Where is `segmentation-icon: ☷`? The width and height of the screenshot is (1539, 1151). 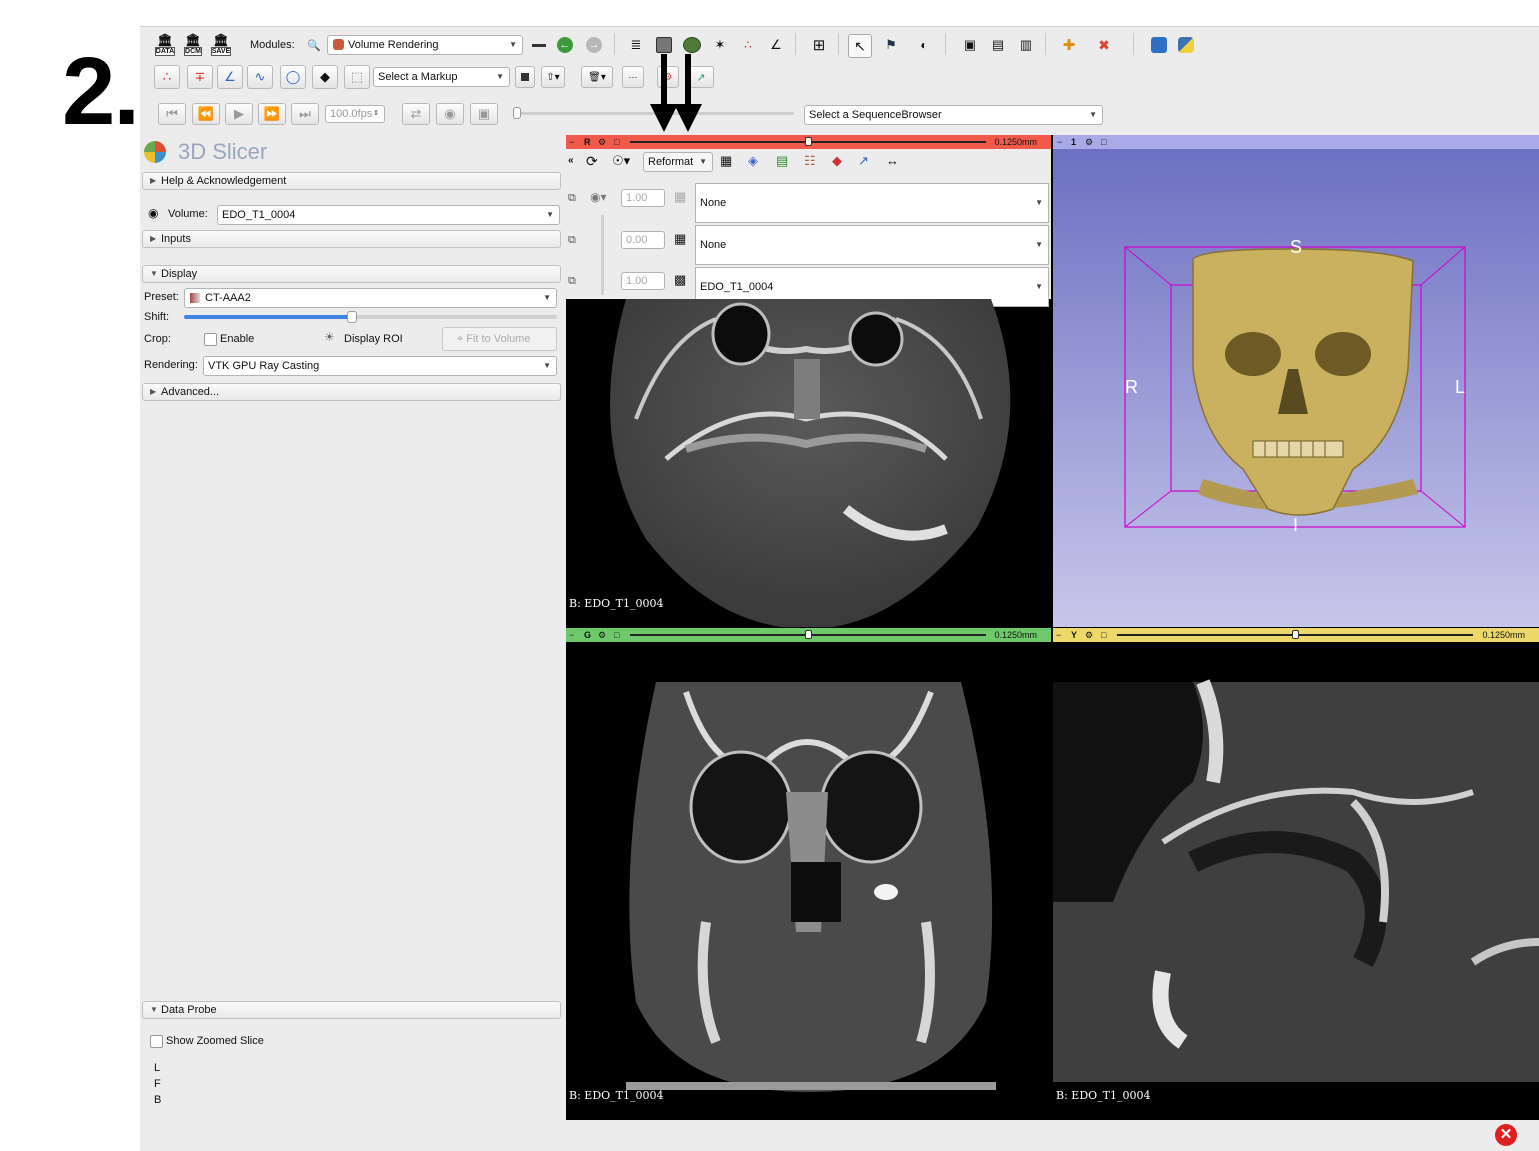 segmentation-icon: ☷ is located at coordinates (810, 161).